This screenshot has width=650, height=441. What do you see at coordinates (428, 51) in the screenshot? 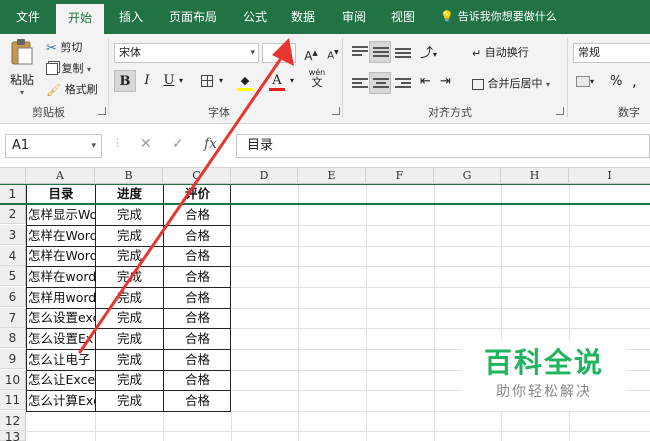
I see `orientation-button: ⤴▾` at bounding box center [428, 51].